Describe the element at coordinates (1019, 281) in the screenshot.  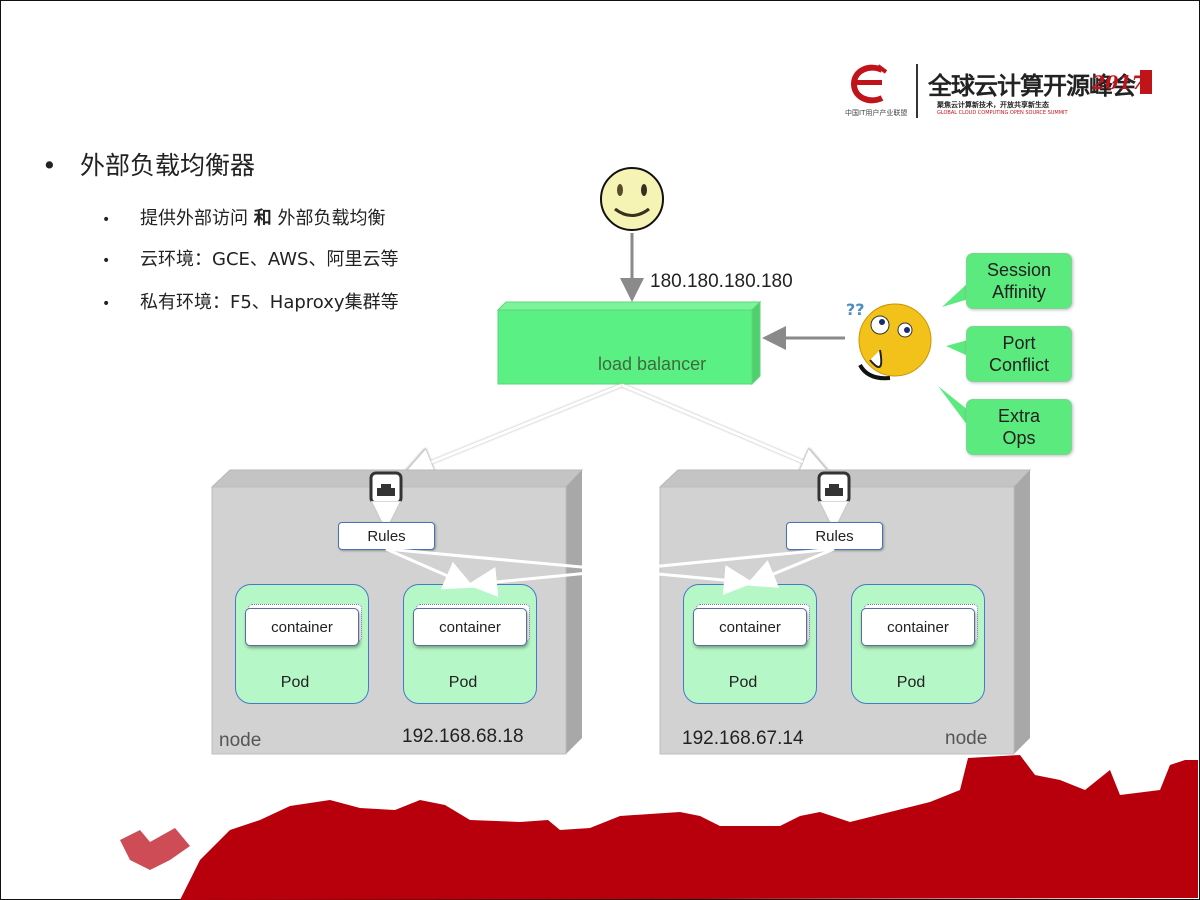
I see `concern-bubble-session-affinity: Session Affinity` at that location.